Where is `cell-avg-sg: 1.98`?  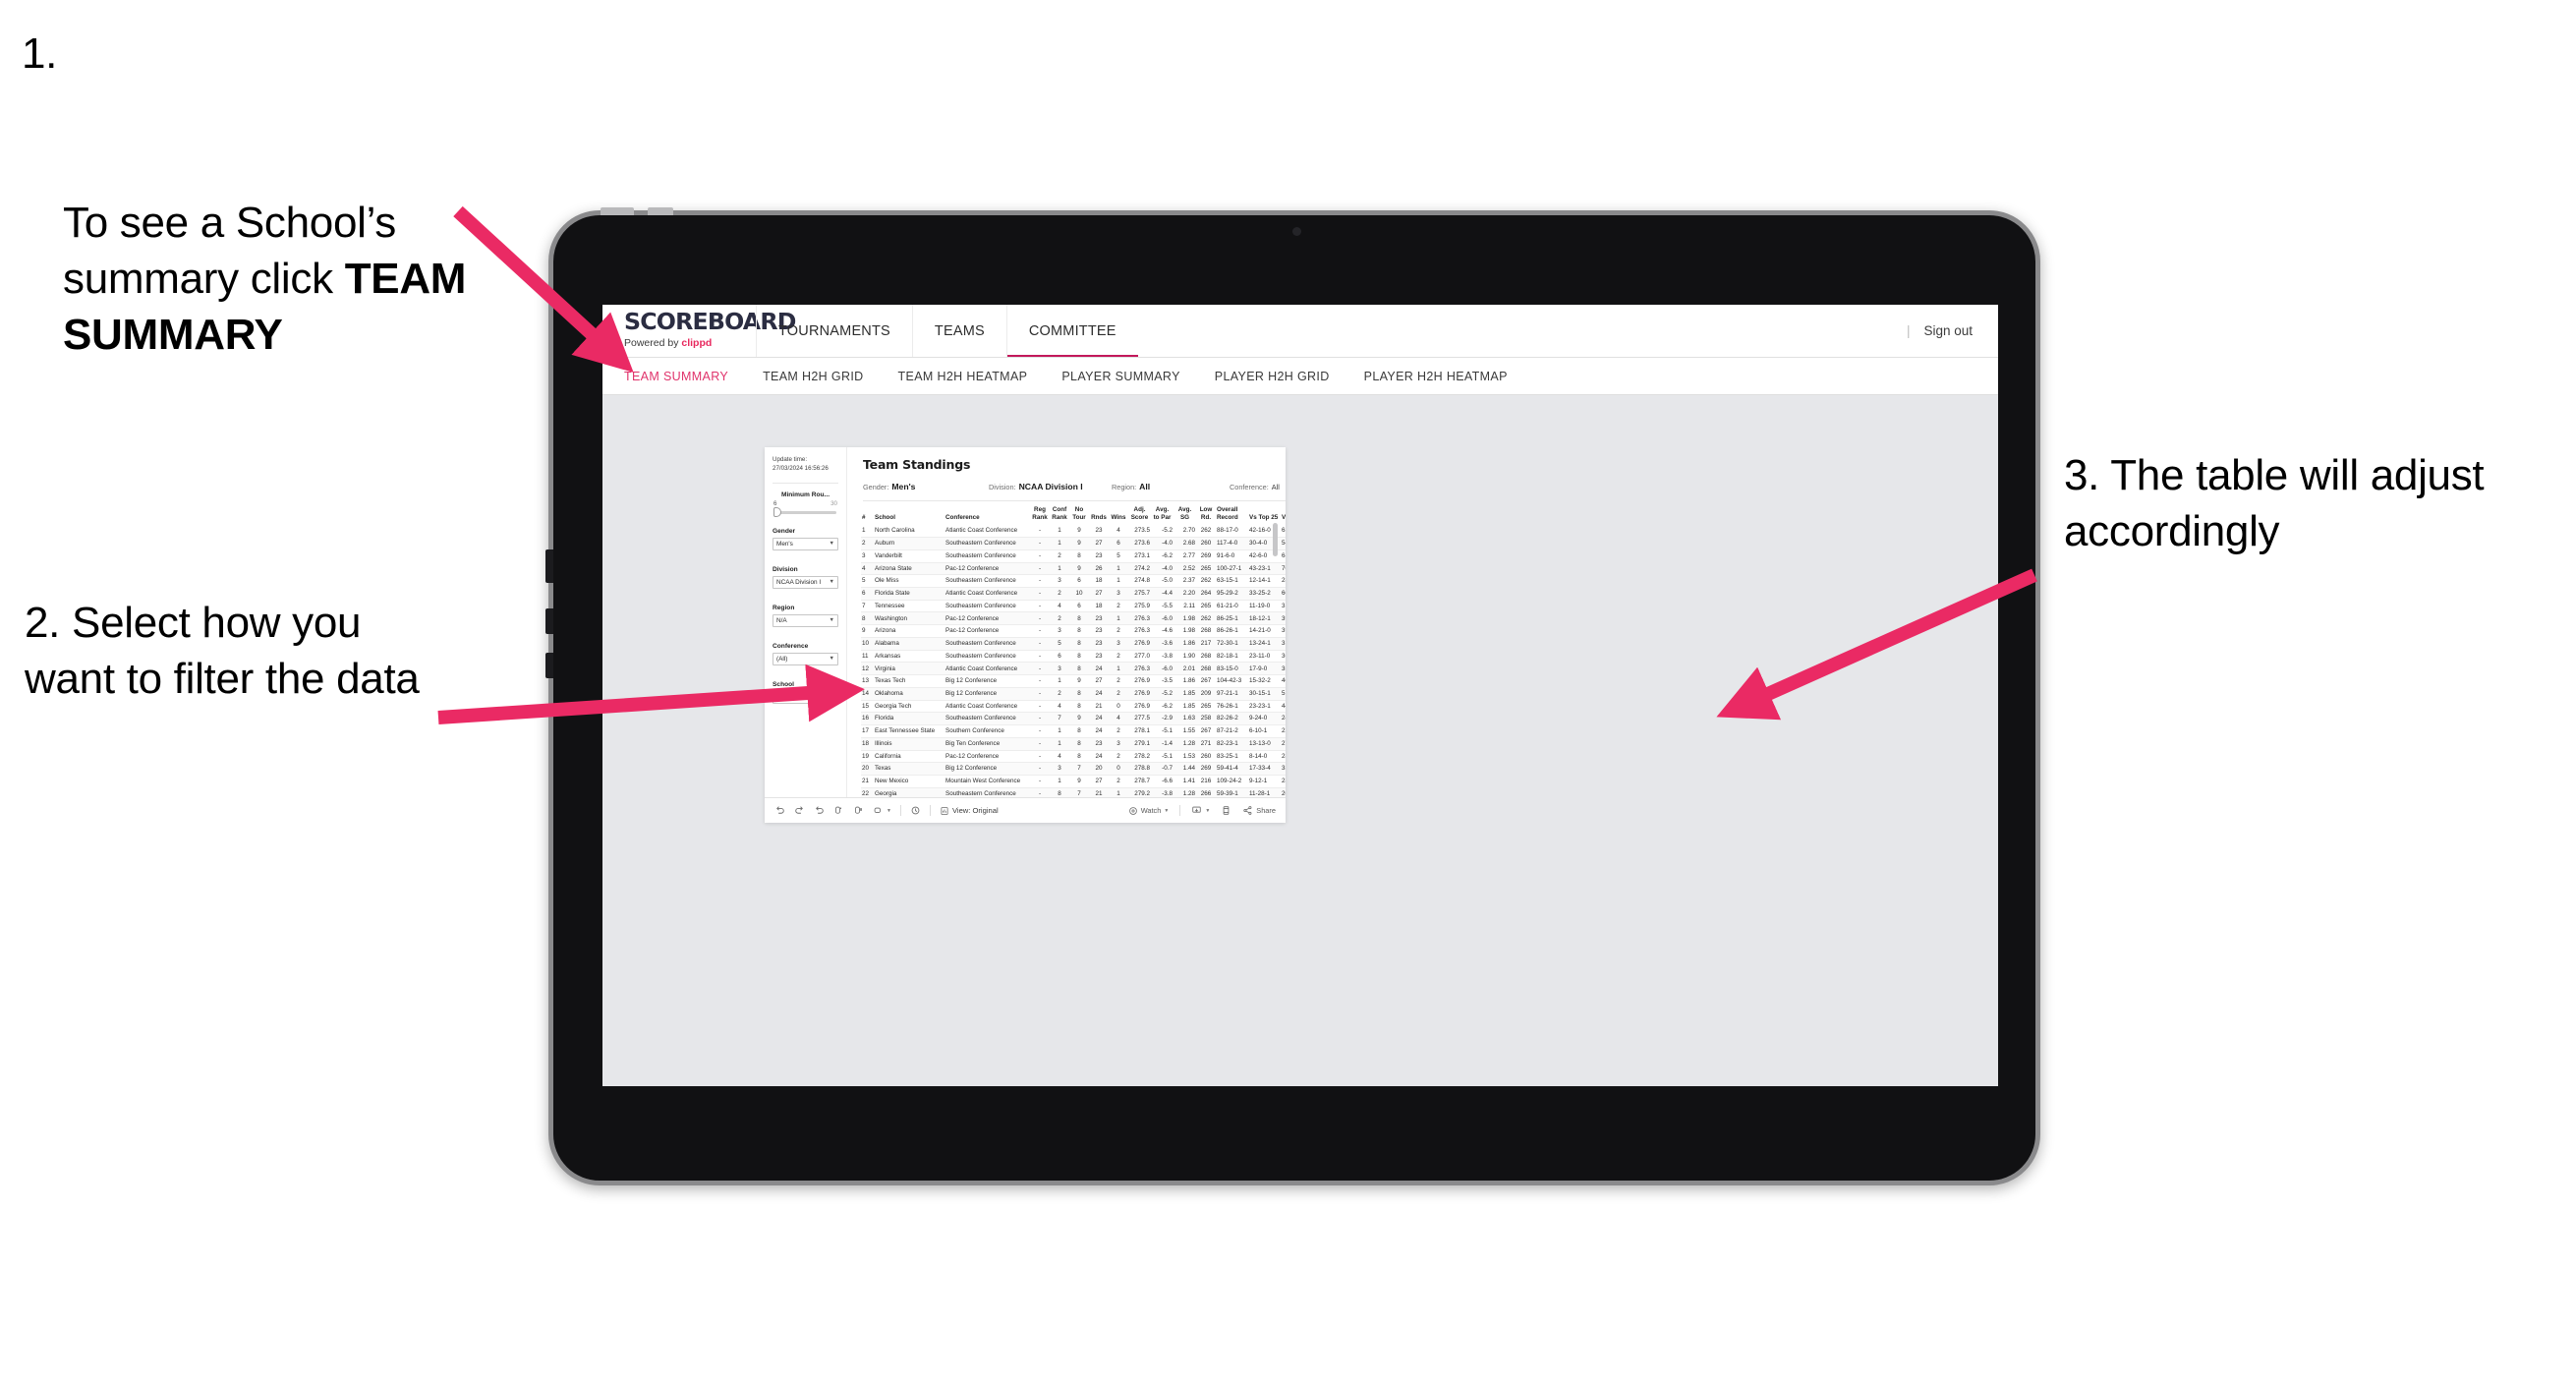 cell-avg-sg: 1.98 is located at coordinates (1185, 631).